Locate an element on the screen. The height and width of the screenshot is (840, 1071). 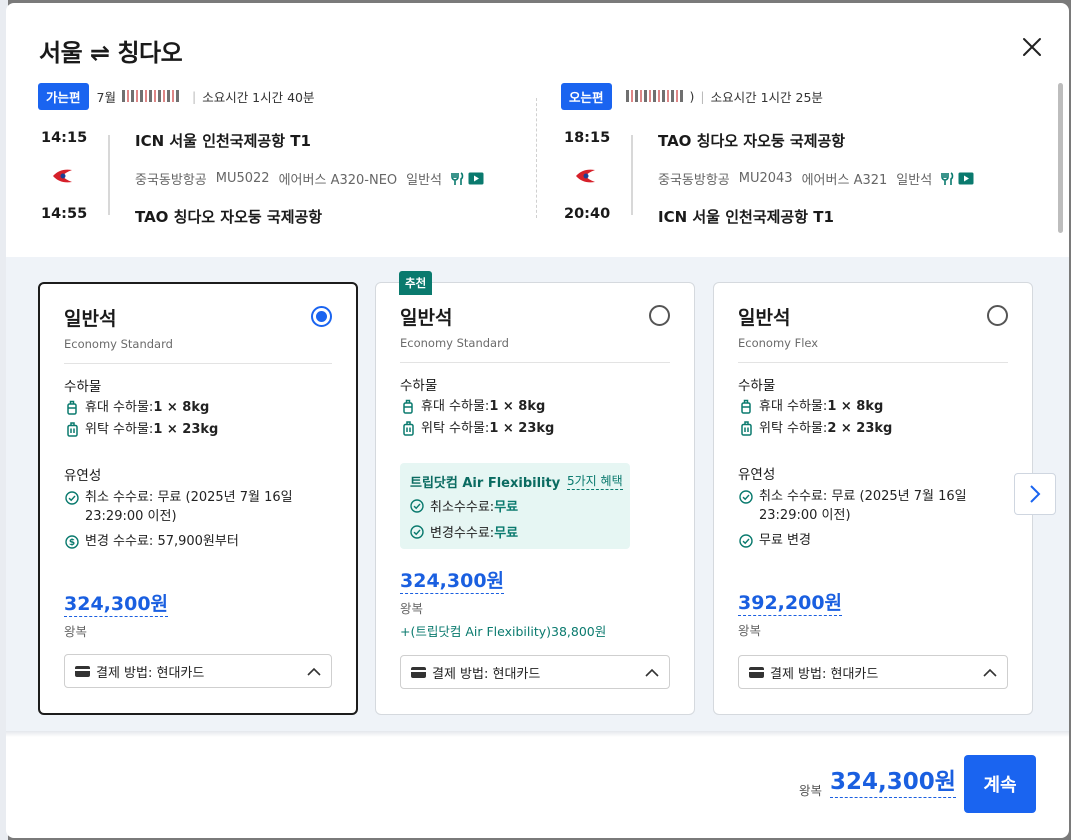
flexibility-addon-price: +(트립닷컴 Air Flexibility)38,800원 is located at coordinates (503, 631).